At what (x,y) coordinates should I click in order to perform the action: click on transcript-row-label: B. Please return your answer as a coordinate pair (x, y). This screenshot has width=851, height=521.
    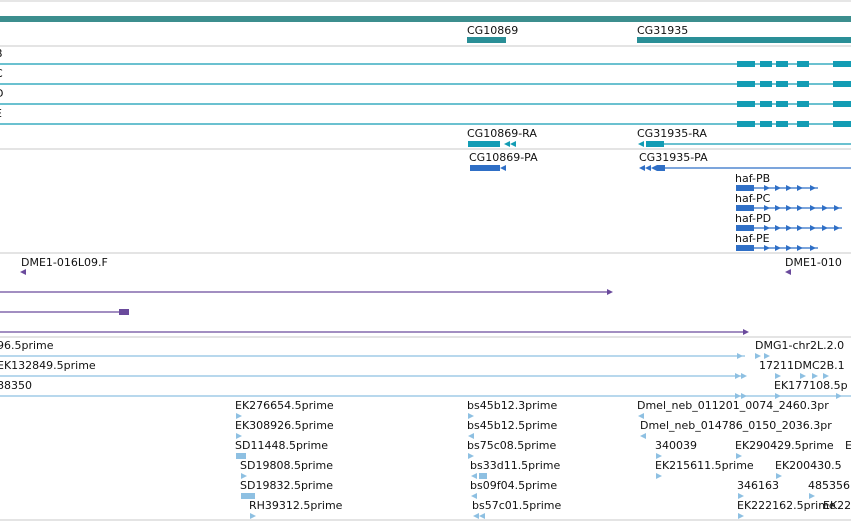
    Looking at the image, I should click on (1, 53).